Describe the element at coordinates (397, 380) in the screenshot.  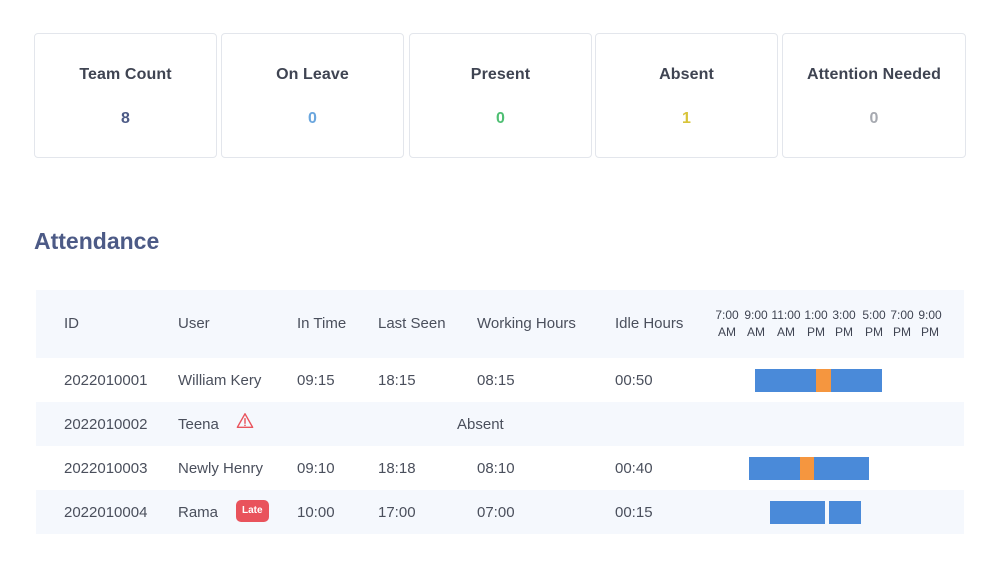
I see `cell-last-seen: 18:15` at that location.